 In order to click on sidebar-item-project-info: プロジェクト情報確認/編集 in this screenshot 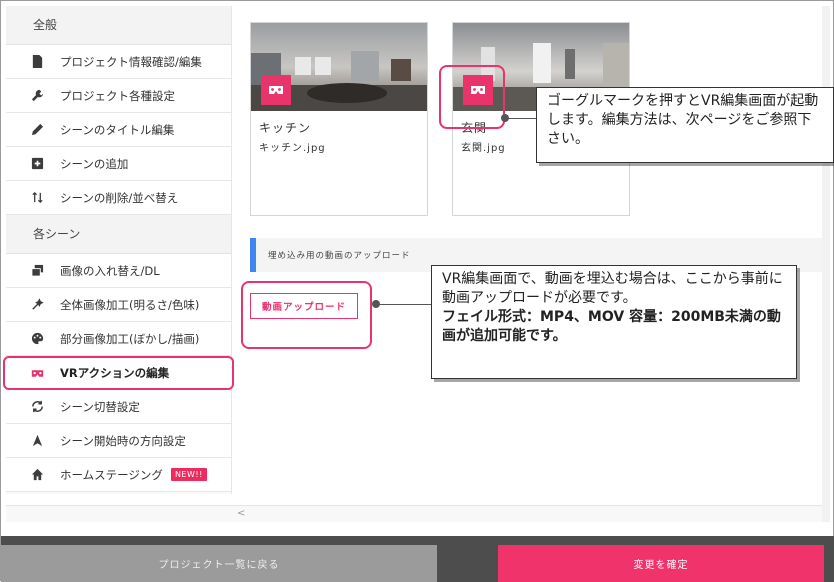, I will do `click(118, 62)`.